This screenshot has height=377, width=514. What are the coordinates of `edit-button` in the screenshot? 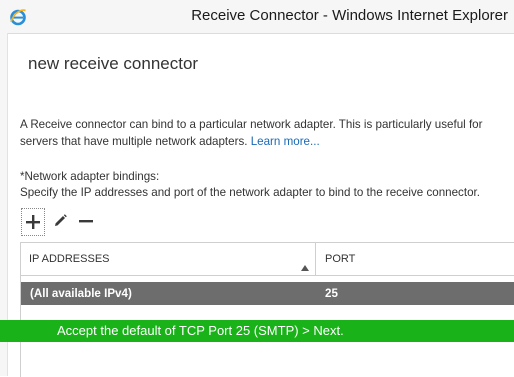 It's located at (60, 221).